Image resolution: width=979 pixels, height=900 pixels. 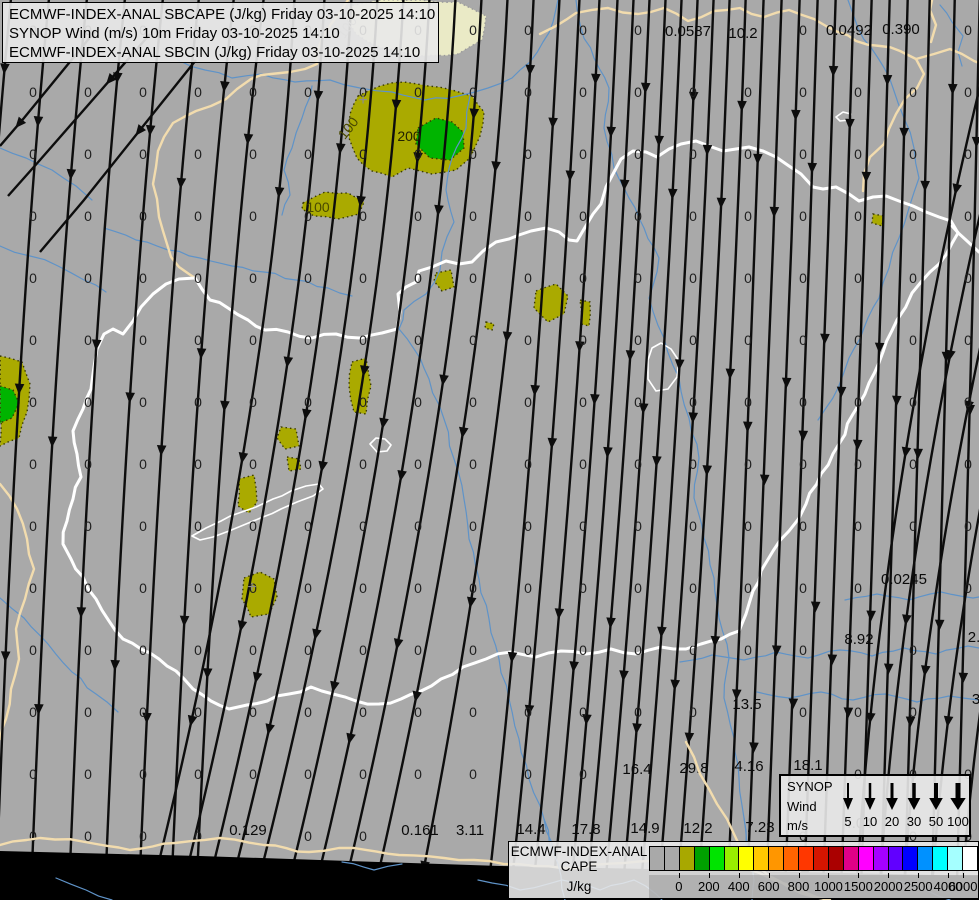 I want to click on cape-colorbar-tick-label: 2000, so click(x=888, y=886).